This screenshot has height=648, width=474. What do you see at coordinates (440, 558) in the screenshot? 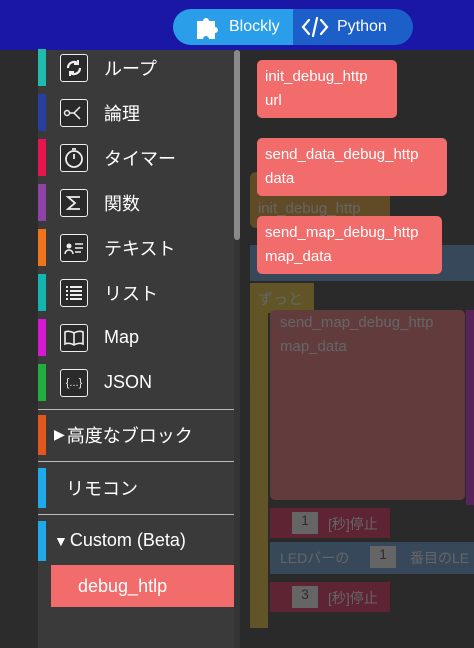
I see `ghost-ledbar-rest: 番目のLE` at bounding box center [440, 558].